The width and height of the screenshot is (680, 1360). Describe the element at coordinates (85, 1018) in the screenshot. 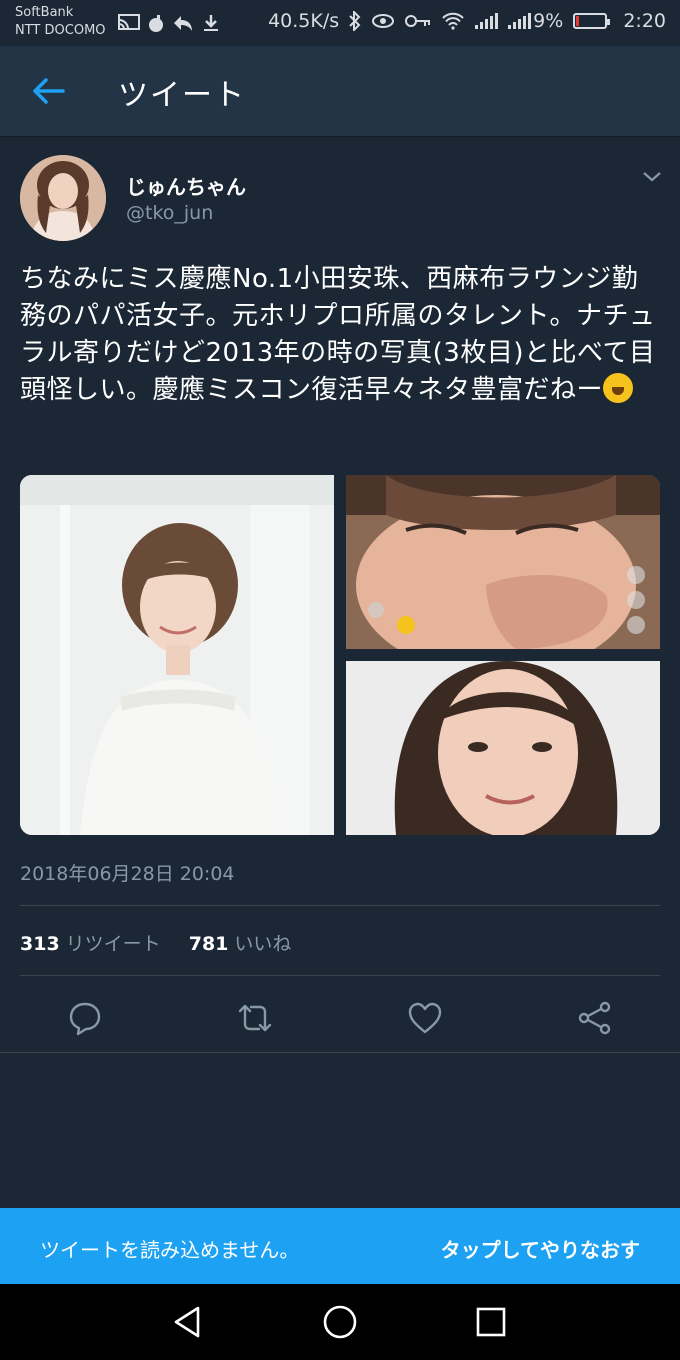

I see `reply-bubble-icon` at that location.